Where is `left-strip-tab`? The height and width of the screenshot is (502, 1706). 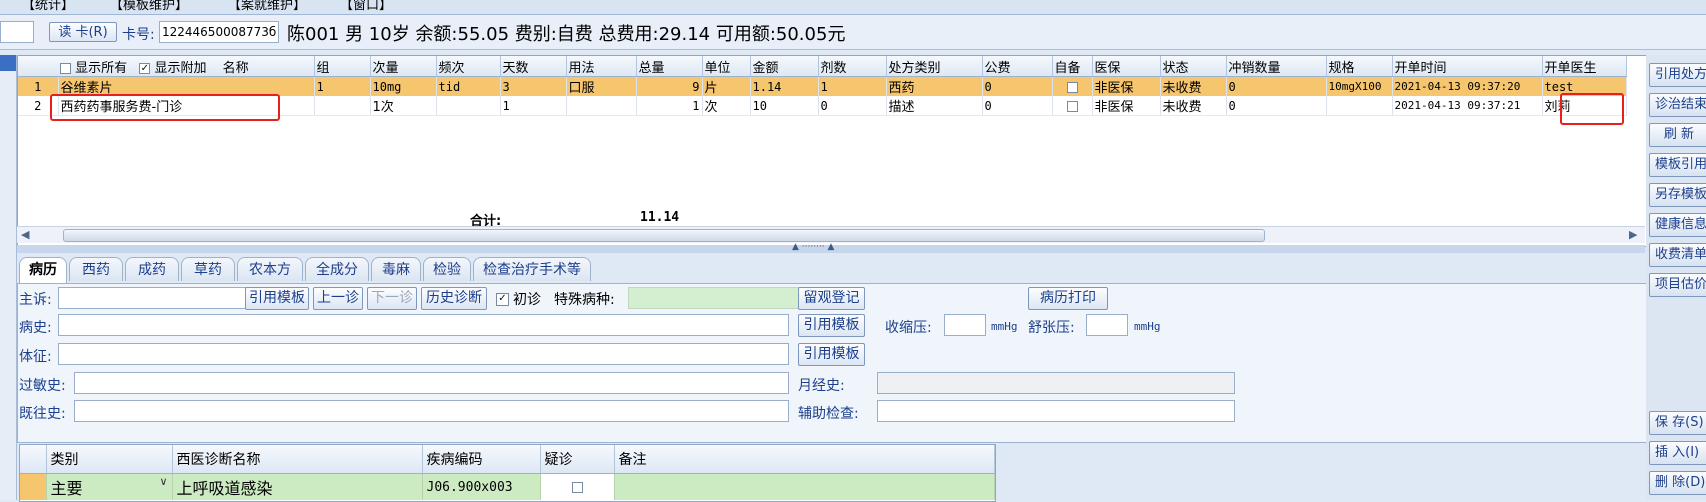 left-strip-tab is located at coordinates (8, 63).